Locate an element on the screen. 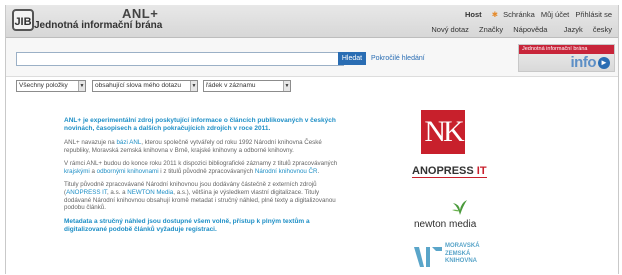 The image size is (622, 275). new-query-link: Nový dotaz is located at coordinates (450, 29).